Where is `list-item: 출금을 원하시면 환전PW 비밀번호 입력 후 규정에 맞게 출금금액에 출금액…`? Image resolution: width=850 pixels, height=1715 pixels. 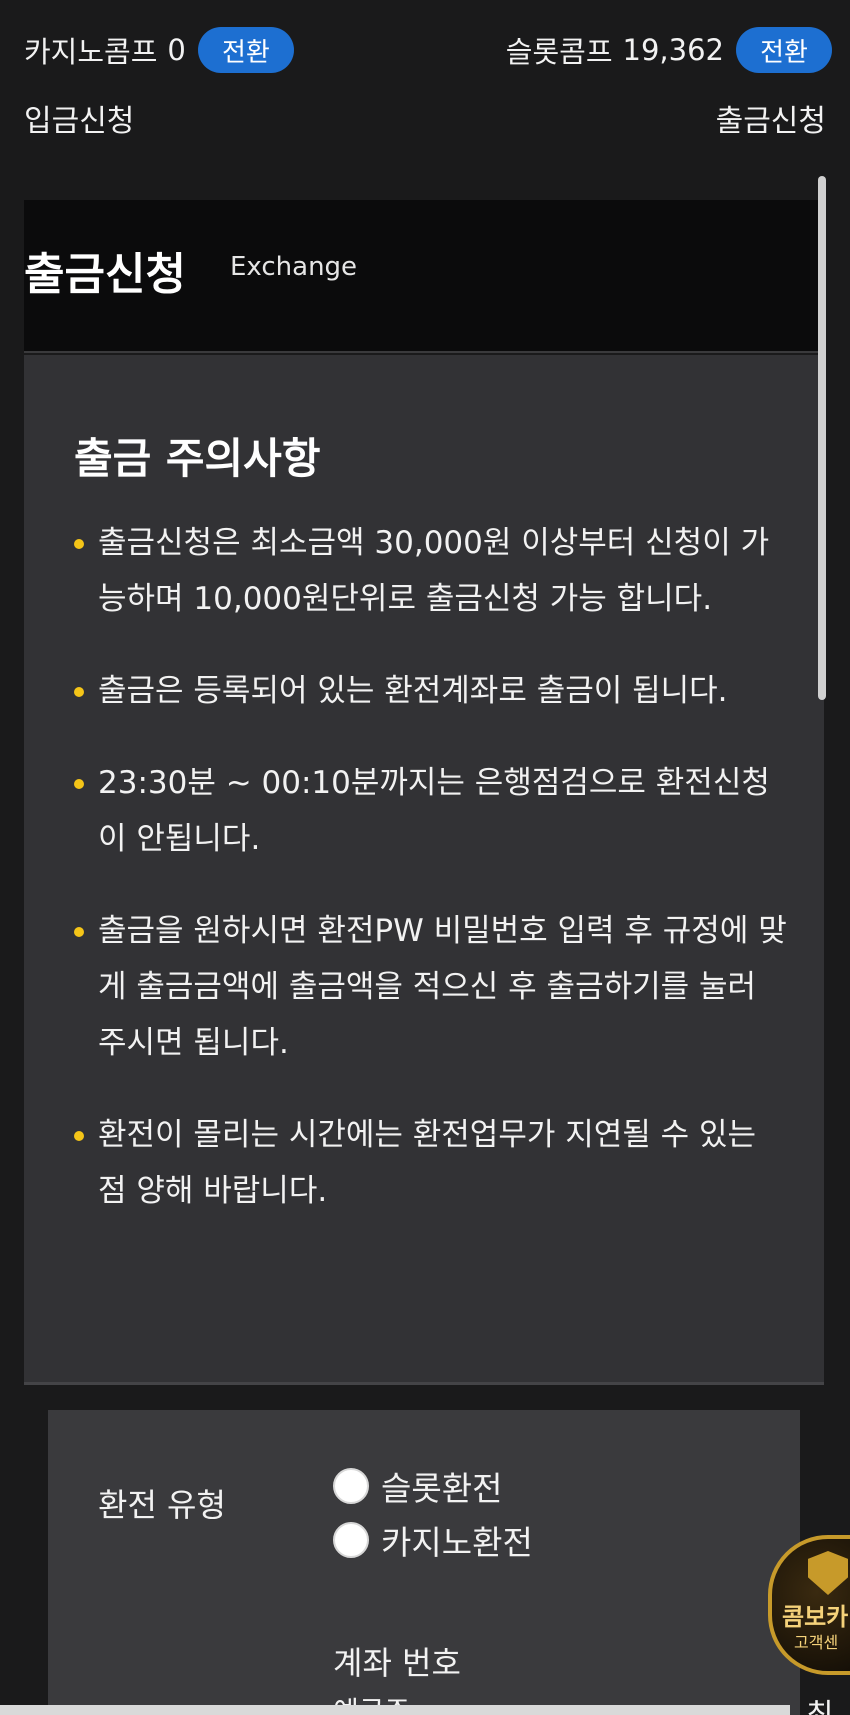
list-item: 출금을 원하시면 환전PW 비밀번호 입력 후 규정에 맞게 출금금액에 출금액… is located at coordinates (434, 987).